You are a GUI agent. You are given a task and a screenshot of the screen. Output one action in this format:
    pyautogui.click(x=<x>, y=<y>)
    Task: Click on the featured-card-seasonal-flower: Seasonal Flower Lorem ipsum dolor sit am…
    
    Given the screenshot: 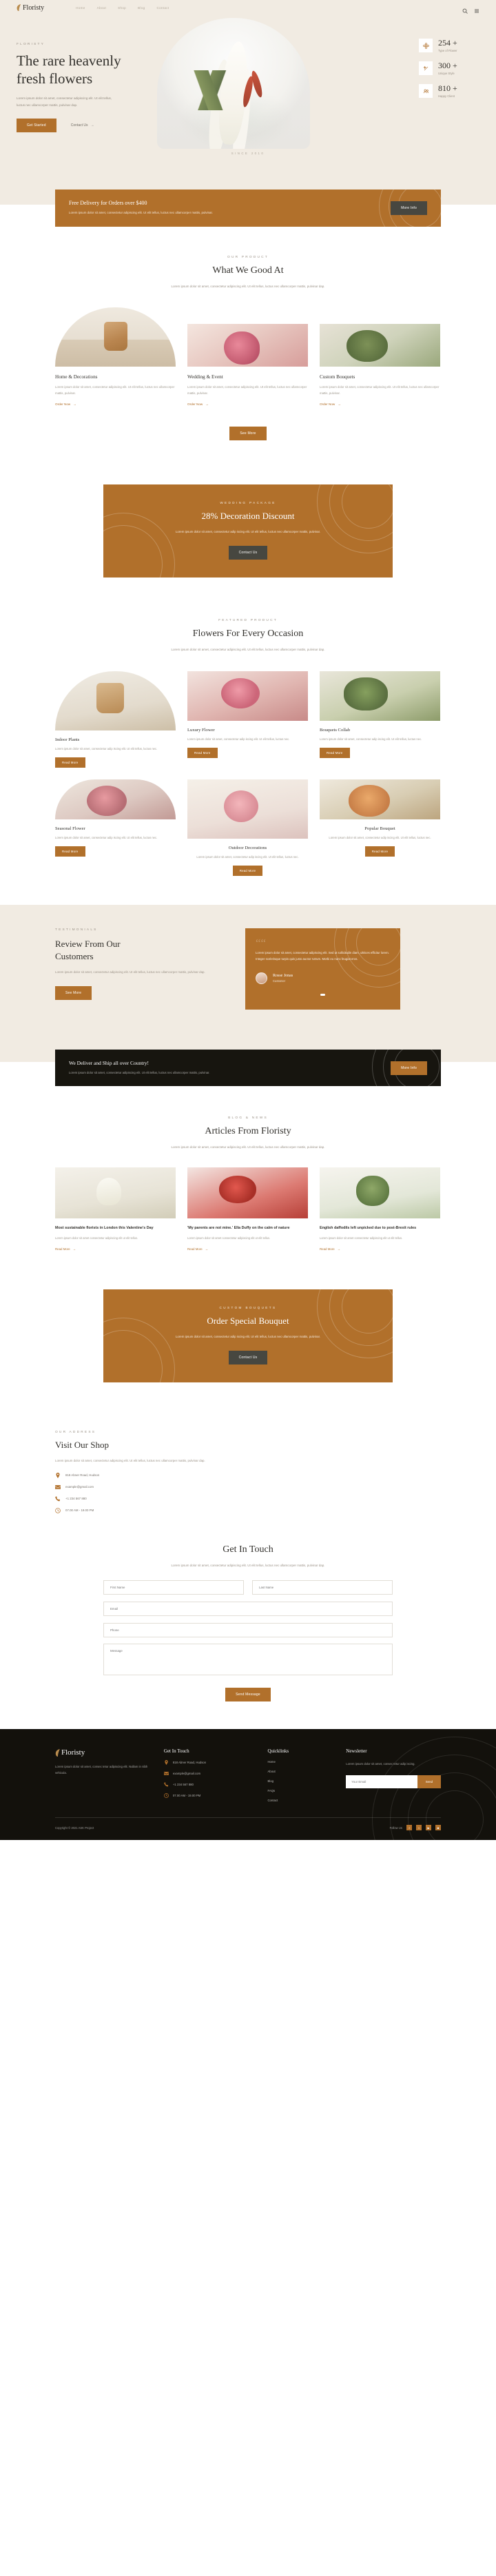 What is the action you would take?
    pyautogui.click(x=115, y=827)
    